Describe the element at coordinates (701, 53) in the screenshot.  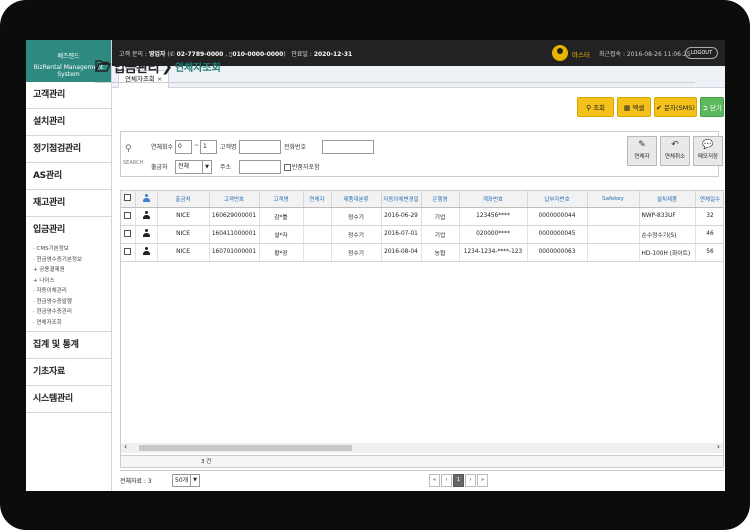
I see `logout-button: LOGOUT` at that location.